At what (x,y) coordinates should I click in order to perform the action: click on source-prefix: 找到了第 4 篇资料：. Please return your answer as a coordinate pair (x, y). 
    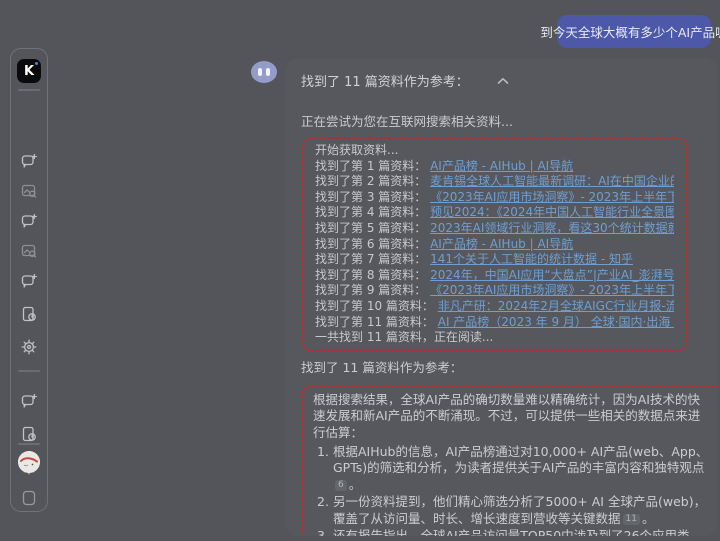
    Looking at the image, I should click on (371, 212).